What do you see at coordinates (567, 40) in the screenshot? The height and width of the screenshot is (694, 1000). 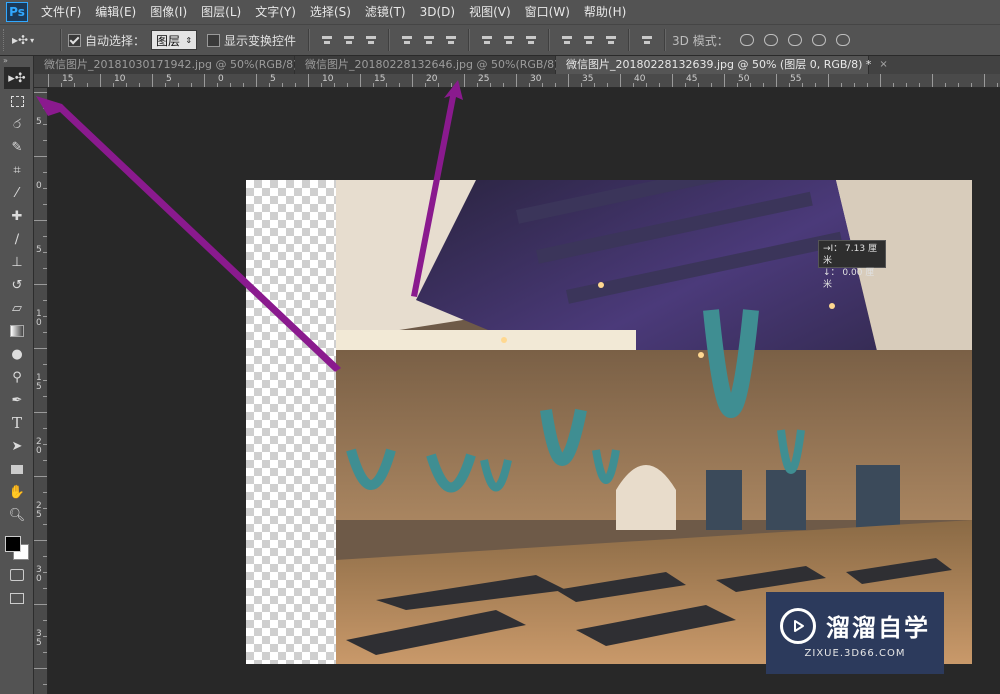 I see `distribute-left-icon` at bounding box center [567, 40].